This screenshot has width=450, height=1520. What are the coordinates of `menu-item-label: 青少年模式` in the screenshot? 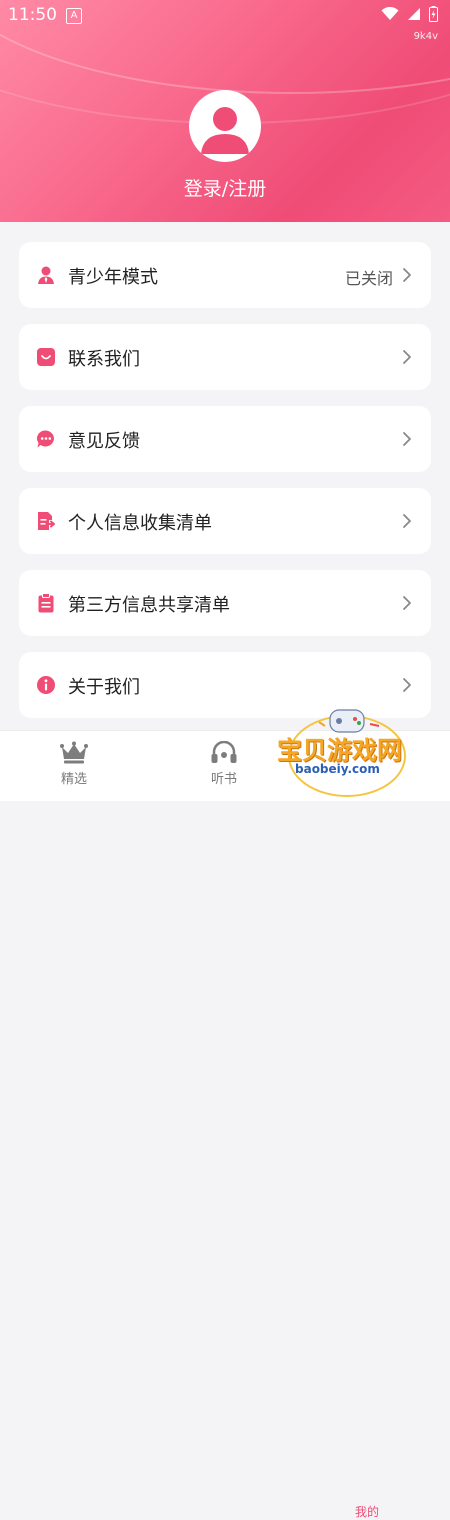 It's located at (113, 277).